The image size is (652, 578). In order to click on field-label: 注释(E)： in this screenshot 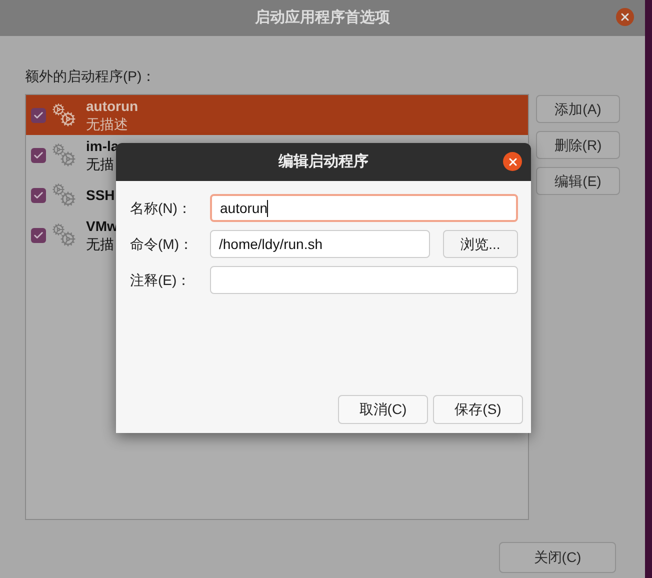, I will do `click(161, 280)`.